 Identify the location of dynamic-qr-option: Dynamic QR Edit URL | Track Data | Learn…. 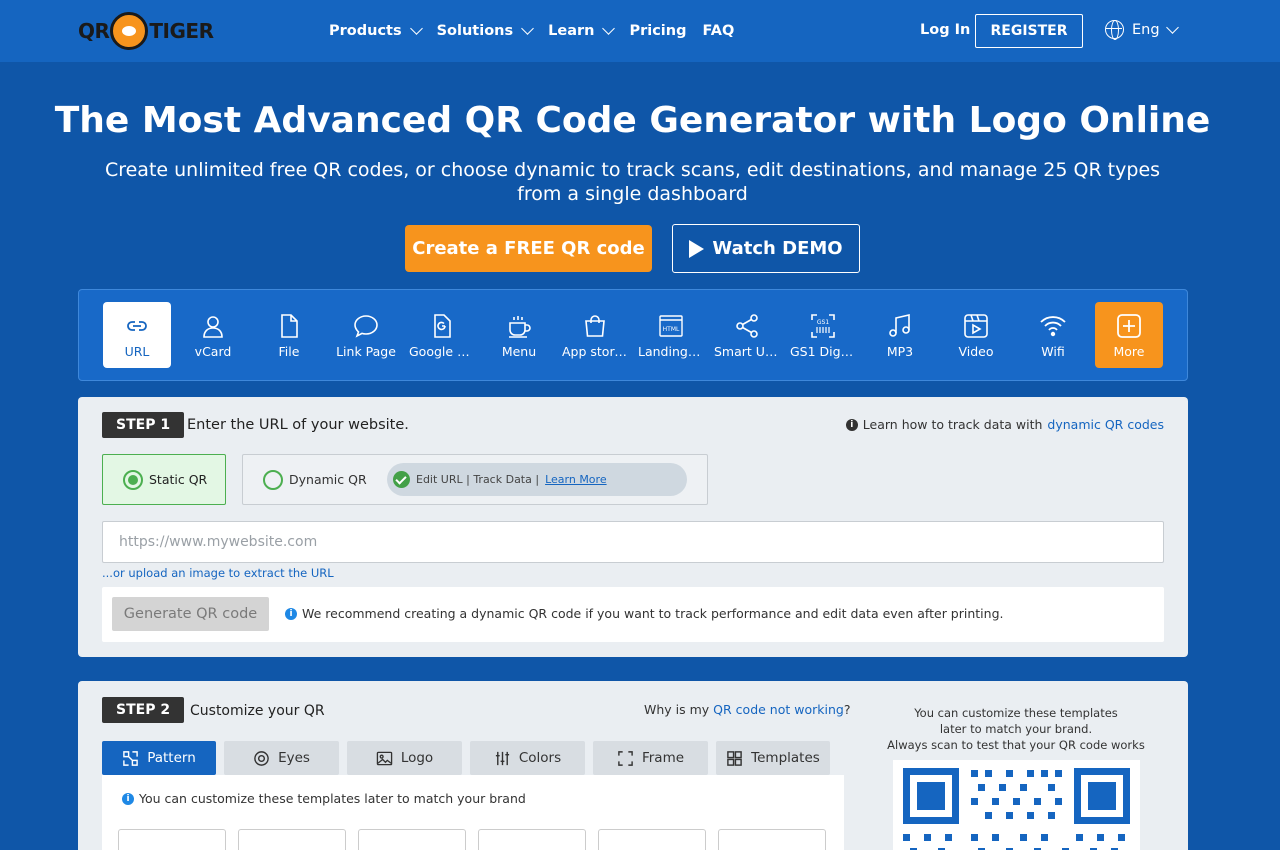
(475, 479).